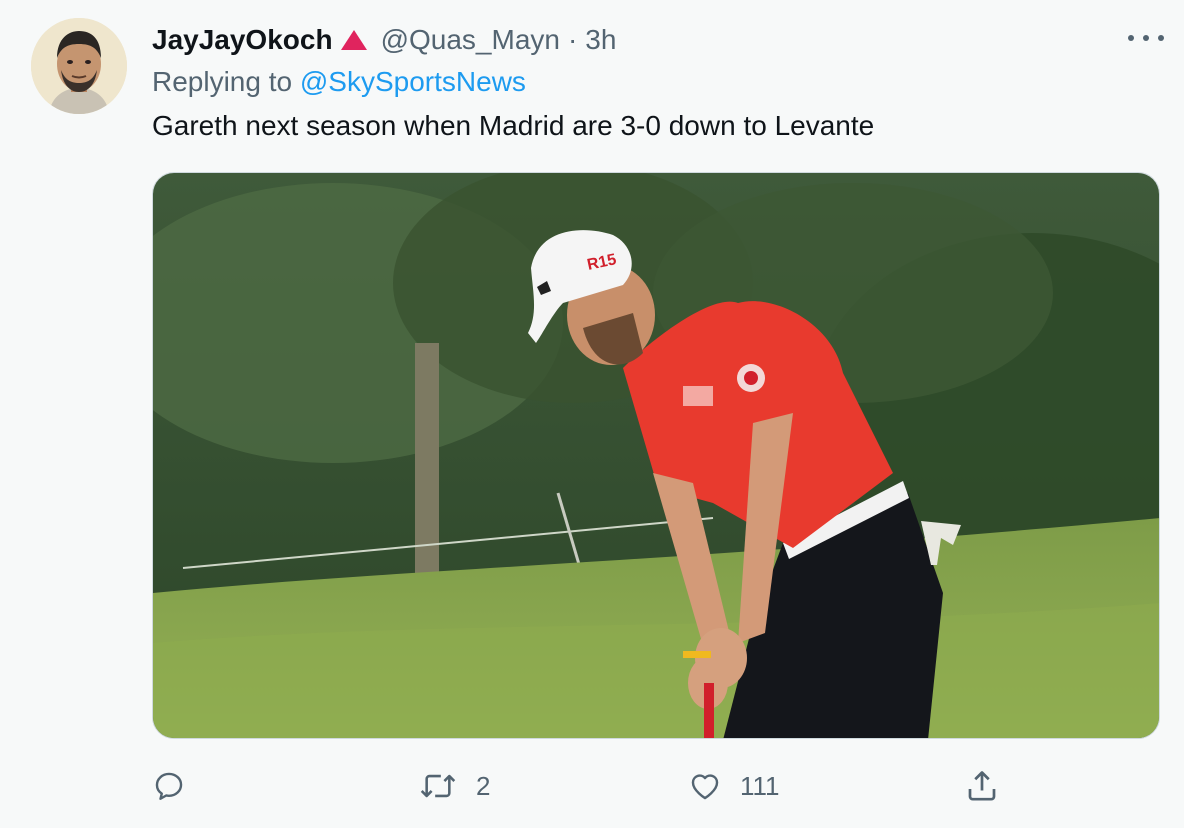  I want to click on replying-to: Replying to @SkySportsNews, so click(339, 82).